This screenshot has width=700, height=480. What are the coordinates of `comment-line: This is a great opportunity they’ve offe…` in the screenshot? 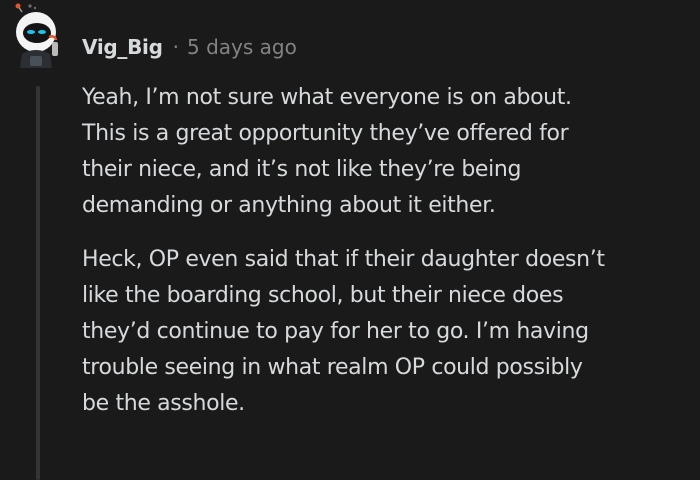 It's located at (325, 133).